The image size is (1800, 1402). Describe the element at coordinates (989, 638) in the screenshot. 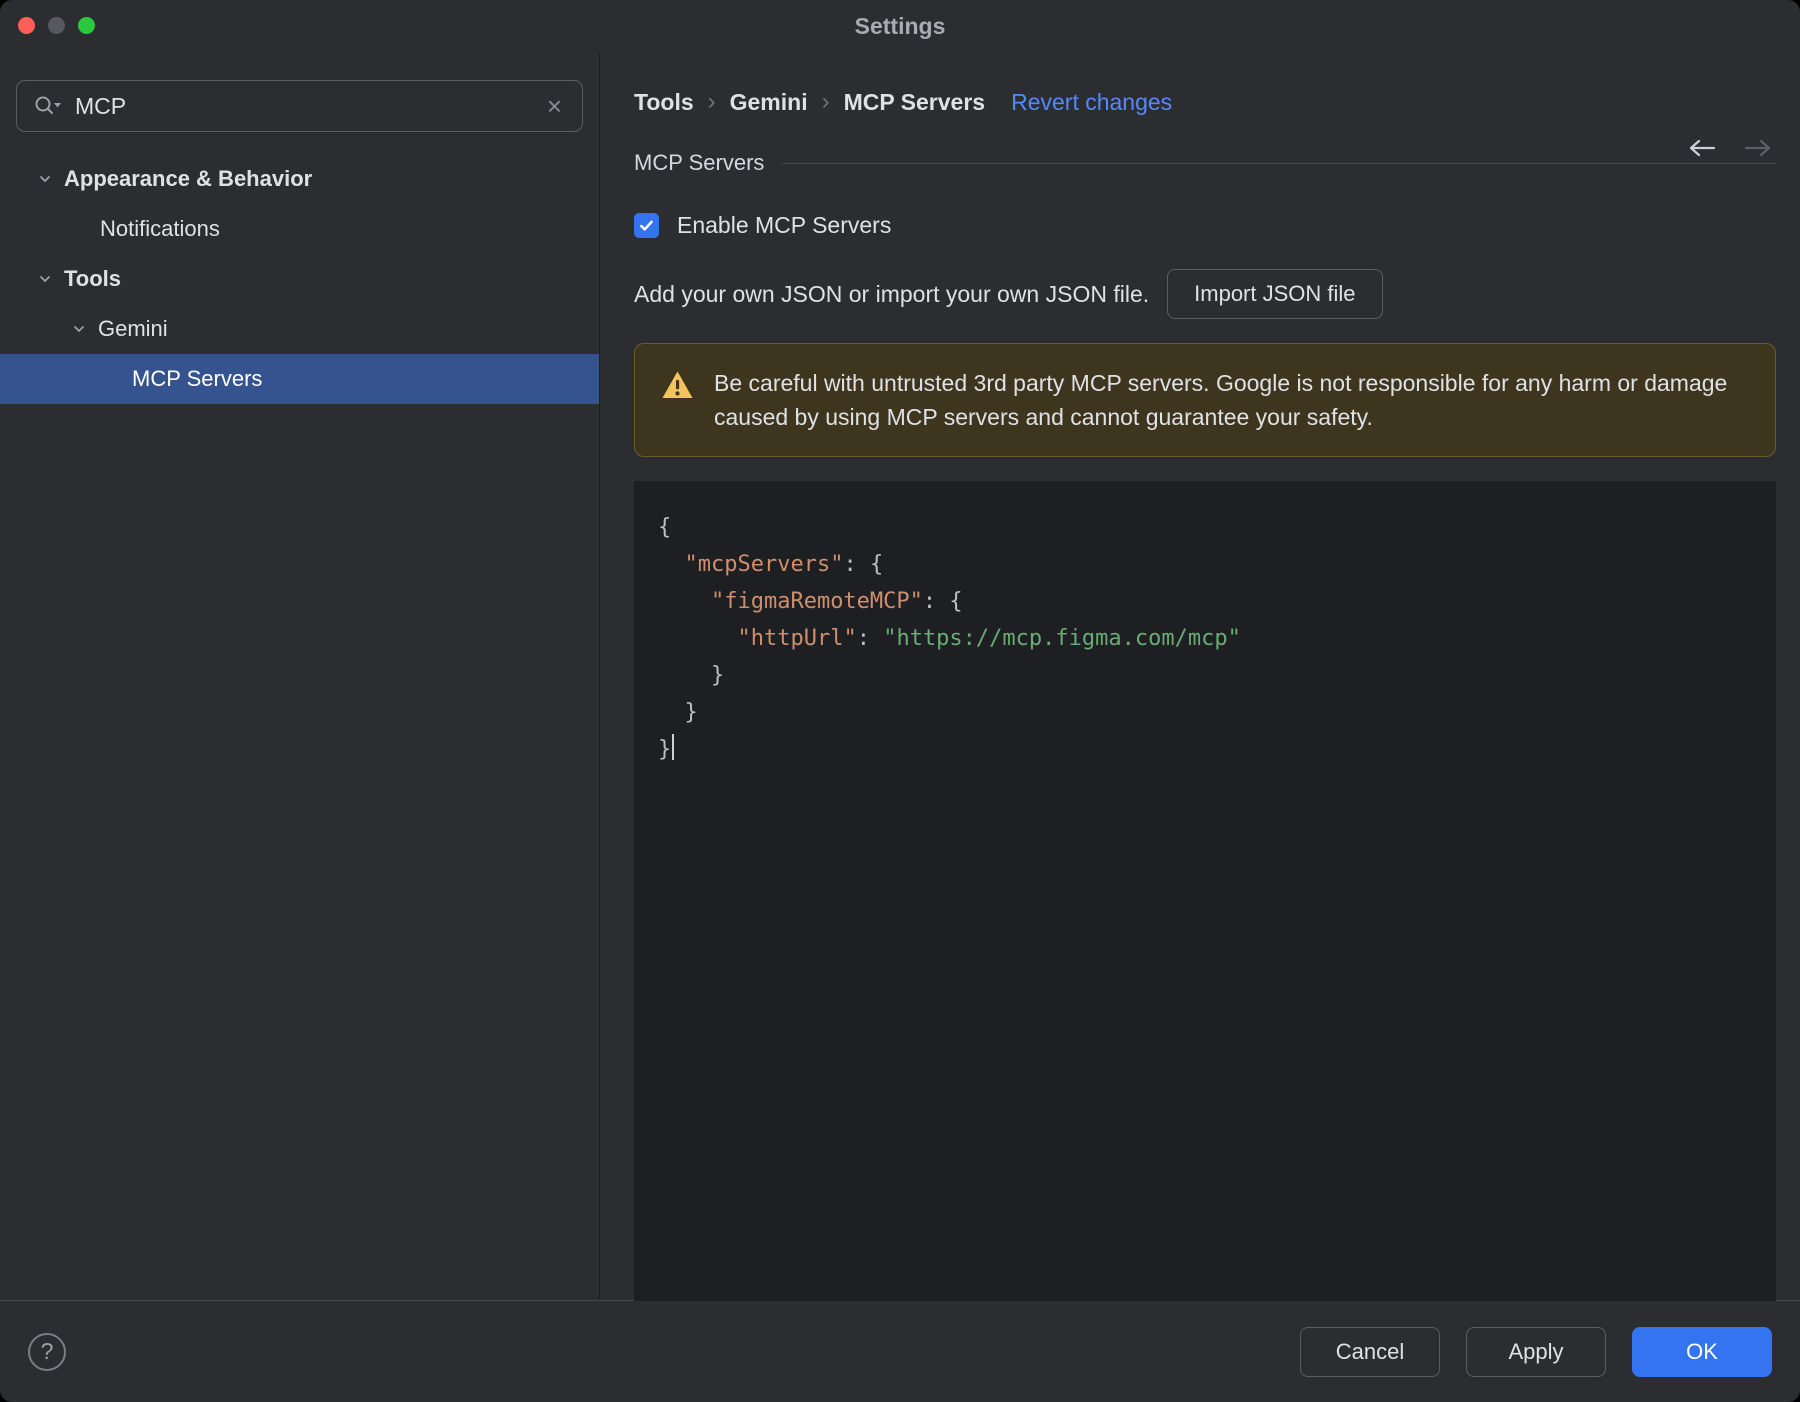

I see `code-line: "httpUrl": "https://mcp.figma.com/mcp"` at that location.